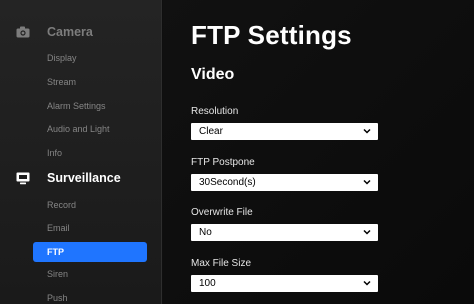  Describe the element at coordinates (223, 162) in the screenshot. I see `ftp-postpone-label: FTP Postpone` at that location.